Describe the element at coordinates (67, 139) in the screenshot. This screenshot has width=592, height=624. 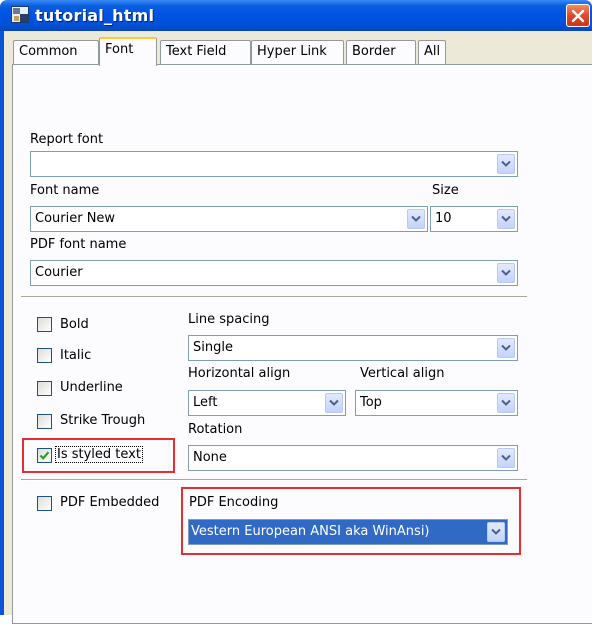
I see `report-font-label: Report font` at that location.